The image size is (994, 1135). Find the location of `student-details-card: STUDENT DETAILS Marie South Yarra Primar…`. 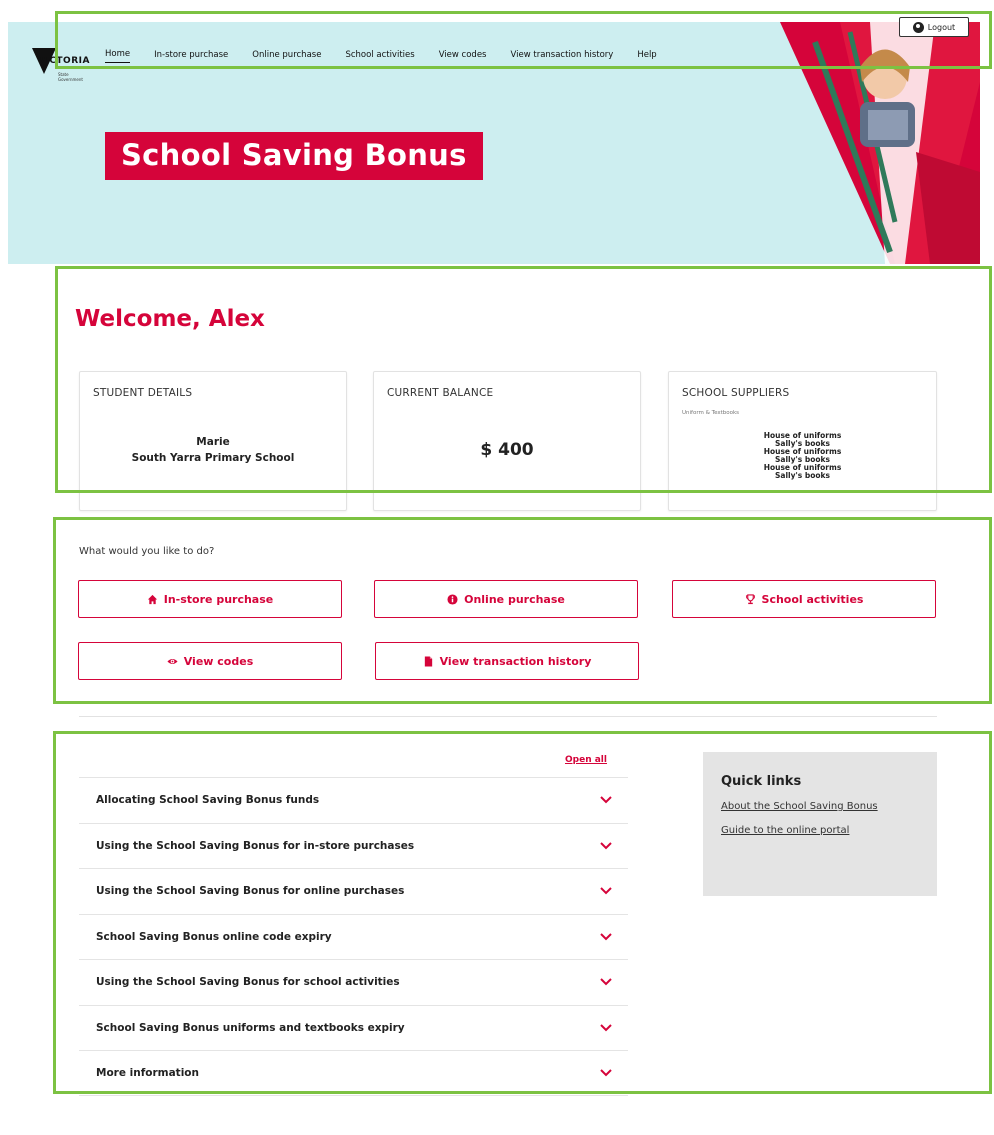

student-details-card: STUDENT DETAILS Marie South Yarra Primar… is located at coordinates (213, 441).